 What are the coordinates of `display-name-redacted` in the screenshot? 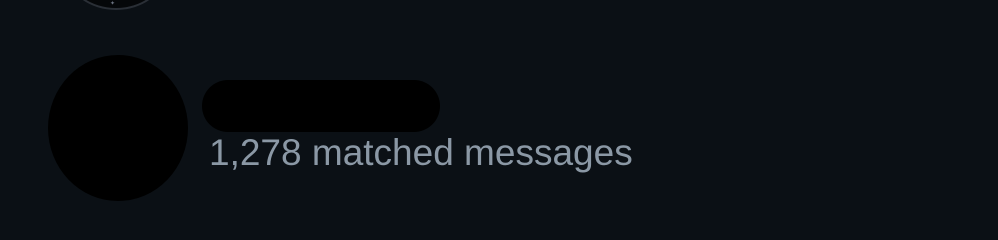 It's located at (321, 106).